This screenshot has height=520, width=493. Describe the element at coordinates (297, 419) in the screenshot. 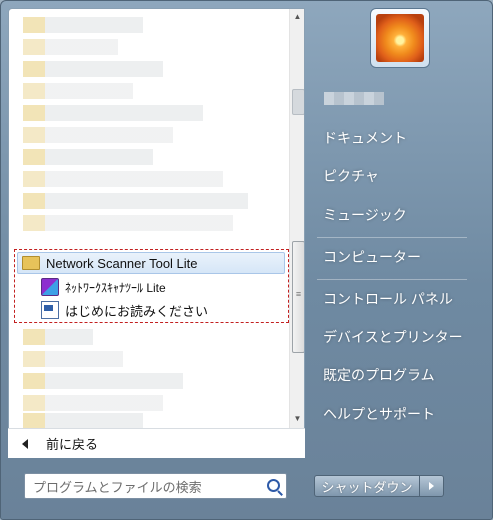

I see `scroll-down-arrow-icon: ▼` at that location.